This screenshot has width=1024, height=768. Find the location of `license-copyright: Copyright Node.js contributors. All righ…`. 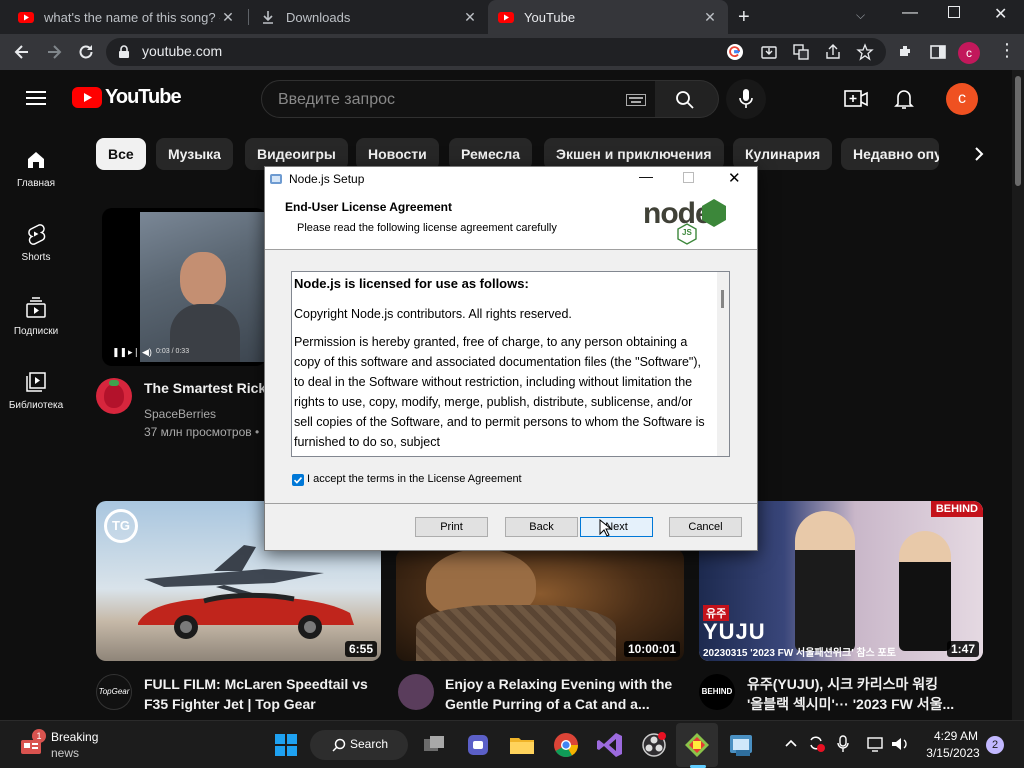

license-copyright: Copyright Node.js contributors. All righ… is located at coordinates (433, 314).